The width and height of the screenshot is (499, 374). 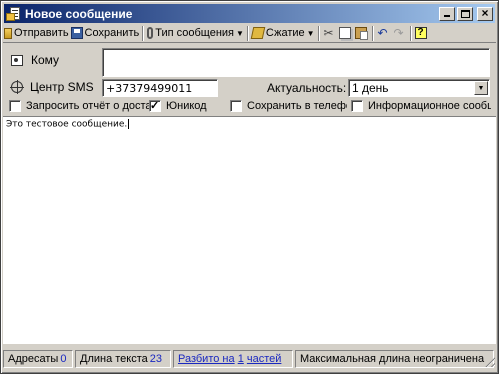 I want to click on unicode-option: Юникод, so click(x=188, y=106).